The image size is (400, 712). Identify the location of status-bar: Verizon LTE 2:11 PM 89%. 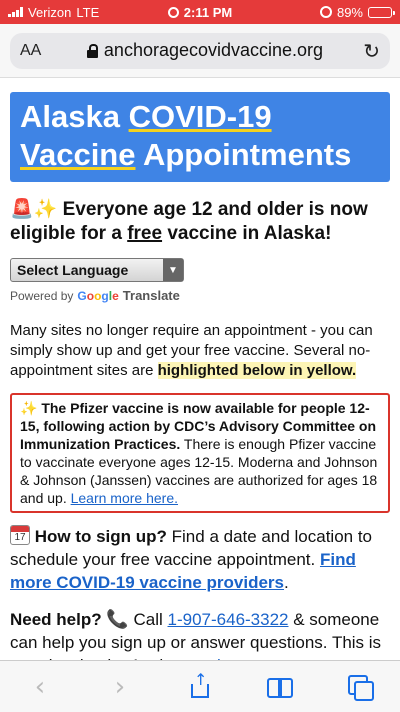
(200, 12).